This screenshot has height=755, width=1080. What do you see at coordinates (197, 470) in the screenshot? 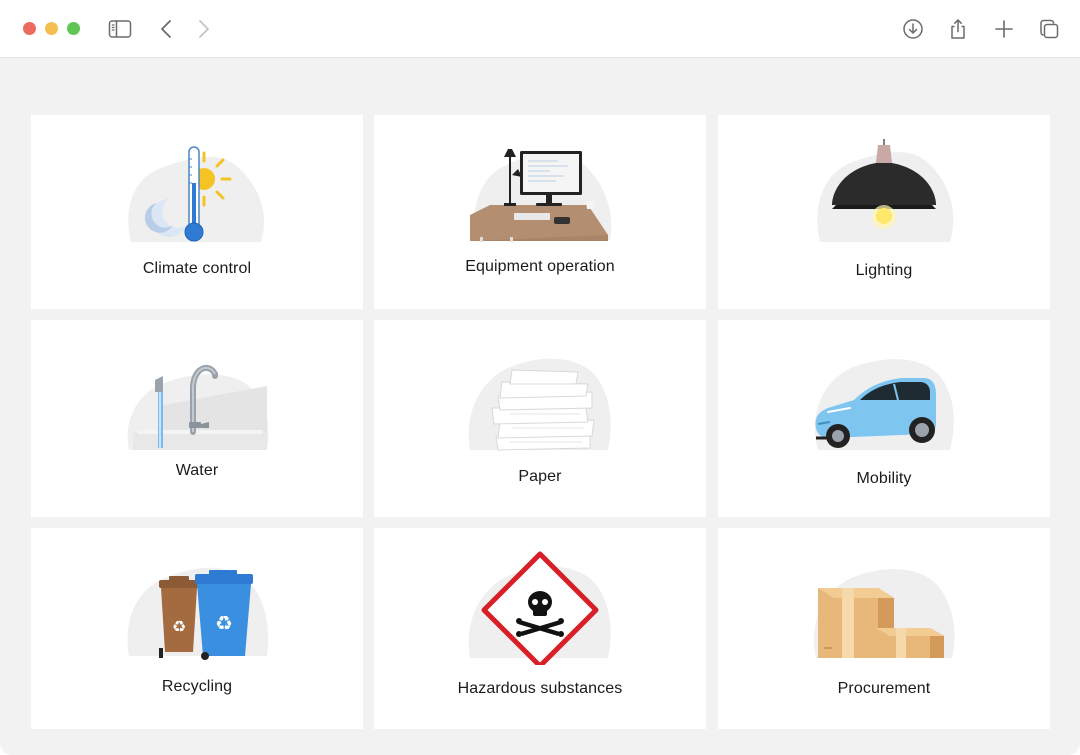
I see `card-label: Water` at bounding box center [197, 470].